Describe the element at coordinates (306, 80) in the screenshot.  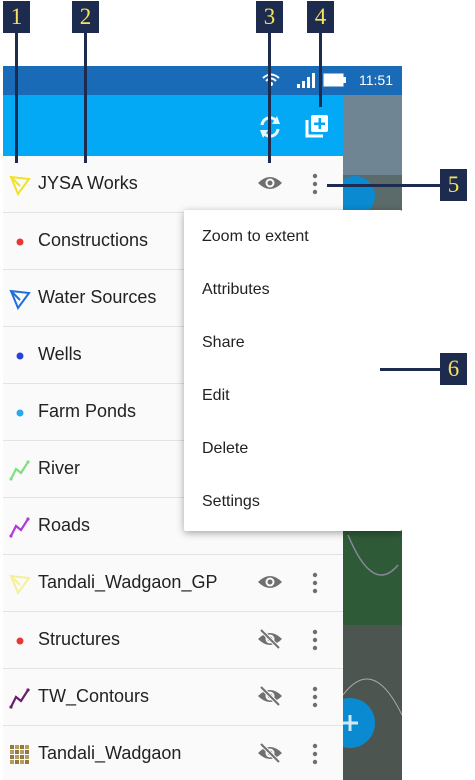
I see `signal-icon` at that location.